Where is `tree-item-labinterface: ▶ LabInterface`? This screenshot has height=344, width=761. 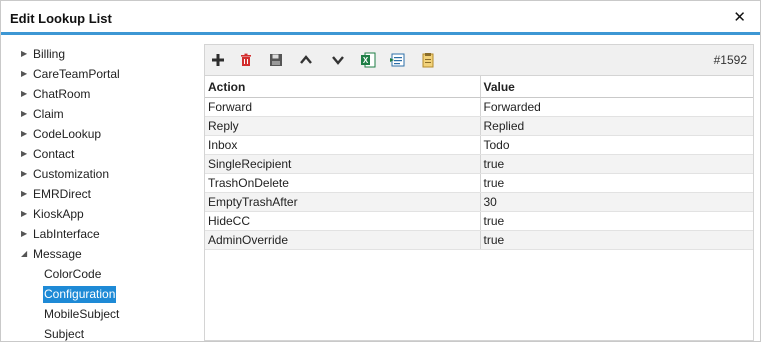
tree-item-labinterface: ▶ LabInterface is located at coordinates (111, 234).